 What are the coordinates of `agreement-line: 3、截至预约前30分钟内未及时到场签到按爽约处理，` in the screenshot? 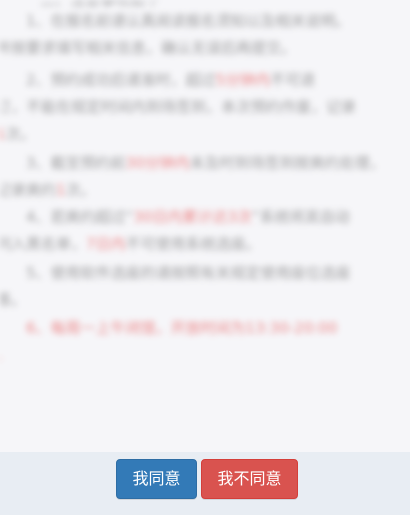 It's located at (205, 163).